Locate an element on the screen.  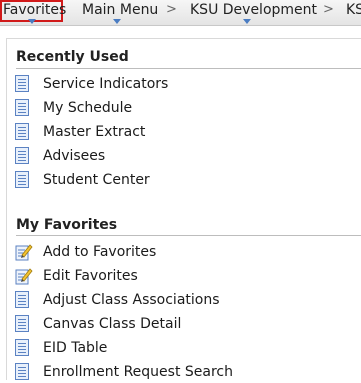
my-favorites-heading: My Favorites is located at coordinates (67, 225).